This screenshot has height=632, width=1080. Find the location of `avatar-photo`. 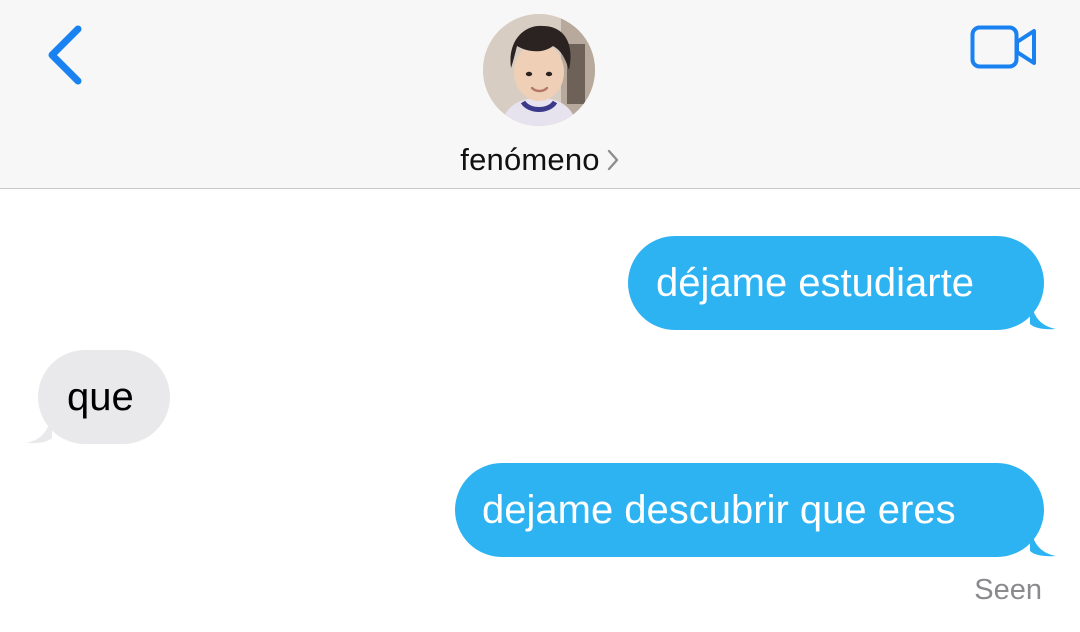

avatar-photo is located at coordinates (539, 70).